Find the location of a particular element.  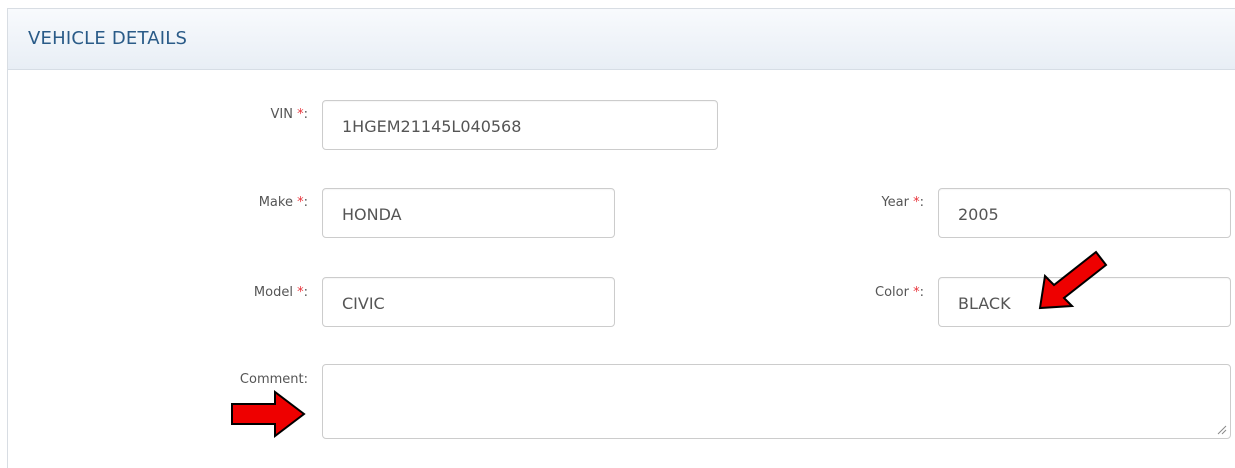

panel-title: VEHICLE DETAILS is located at coordinates (108, 38).